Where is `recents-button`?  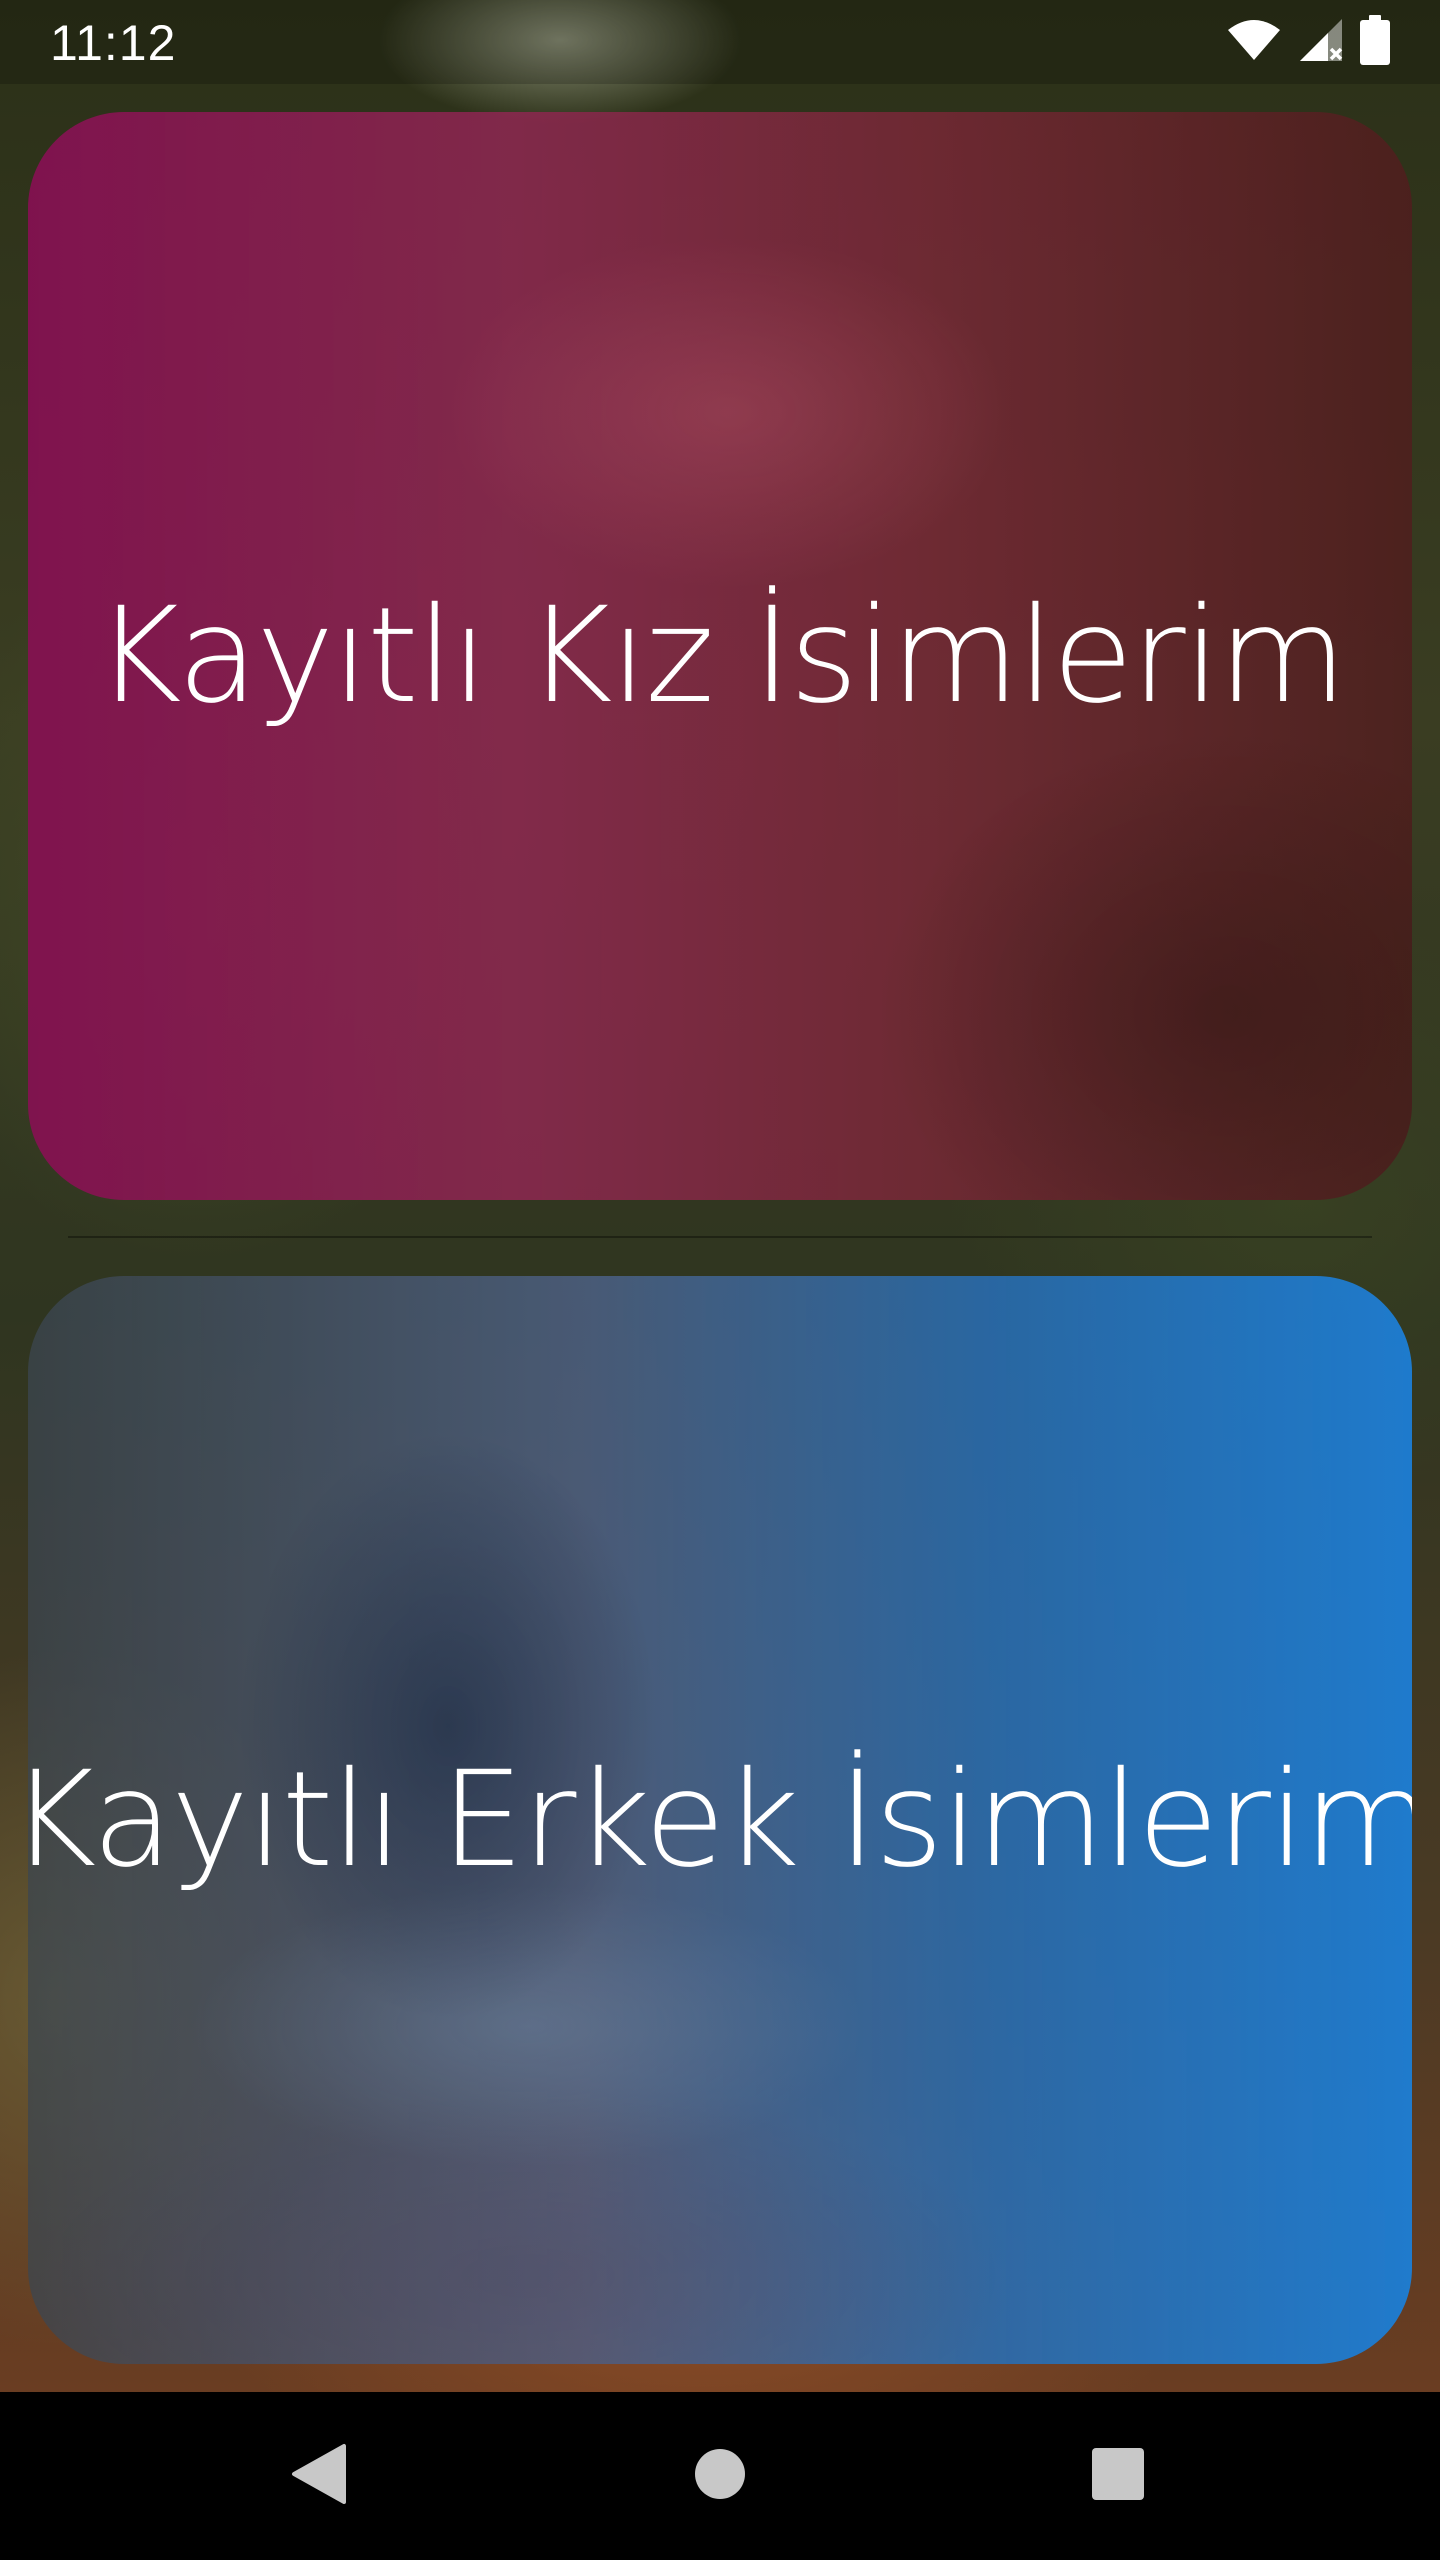
recents-button is located at coordinates (1118, 2476).